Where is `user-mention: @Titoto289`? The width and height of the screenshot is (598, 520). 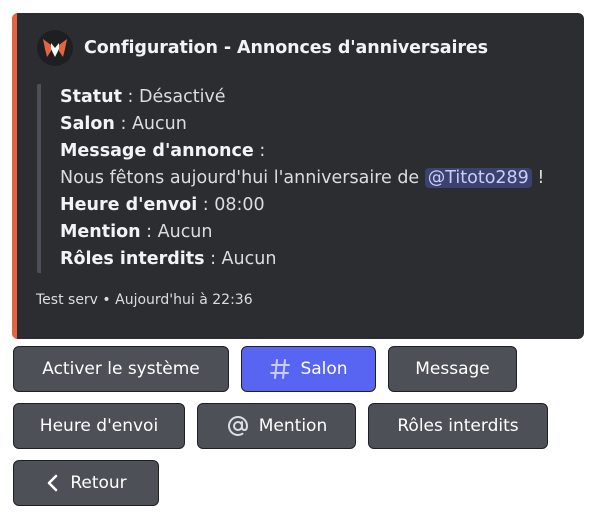 user-mention: @Titoto289 is located at coordinates (478, 178).